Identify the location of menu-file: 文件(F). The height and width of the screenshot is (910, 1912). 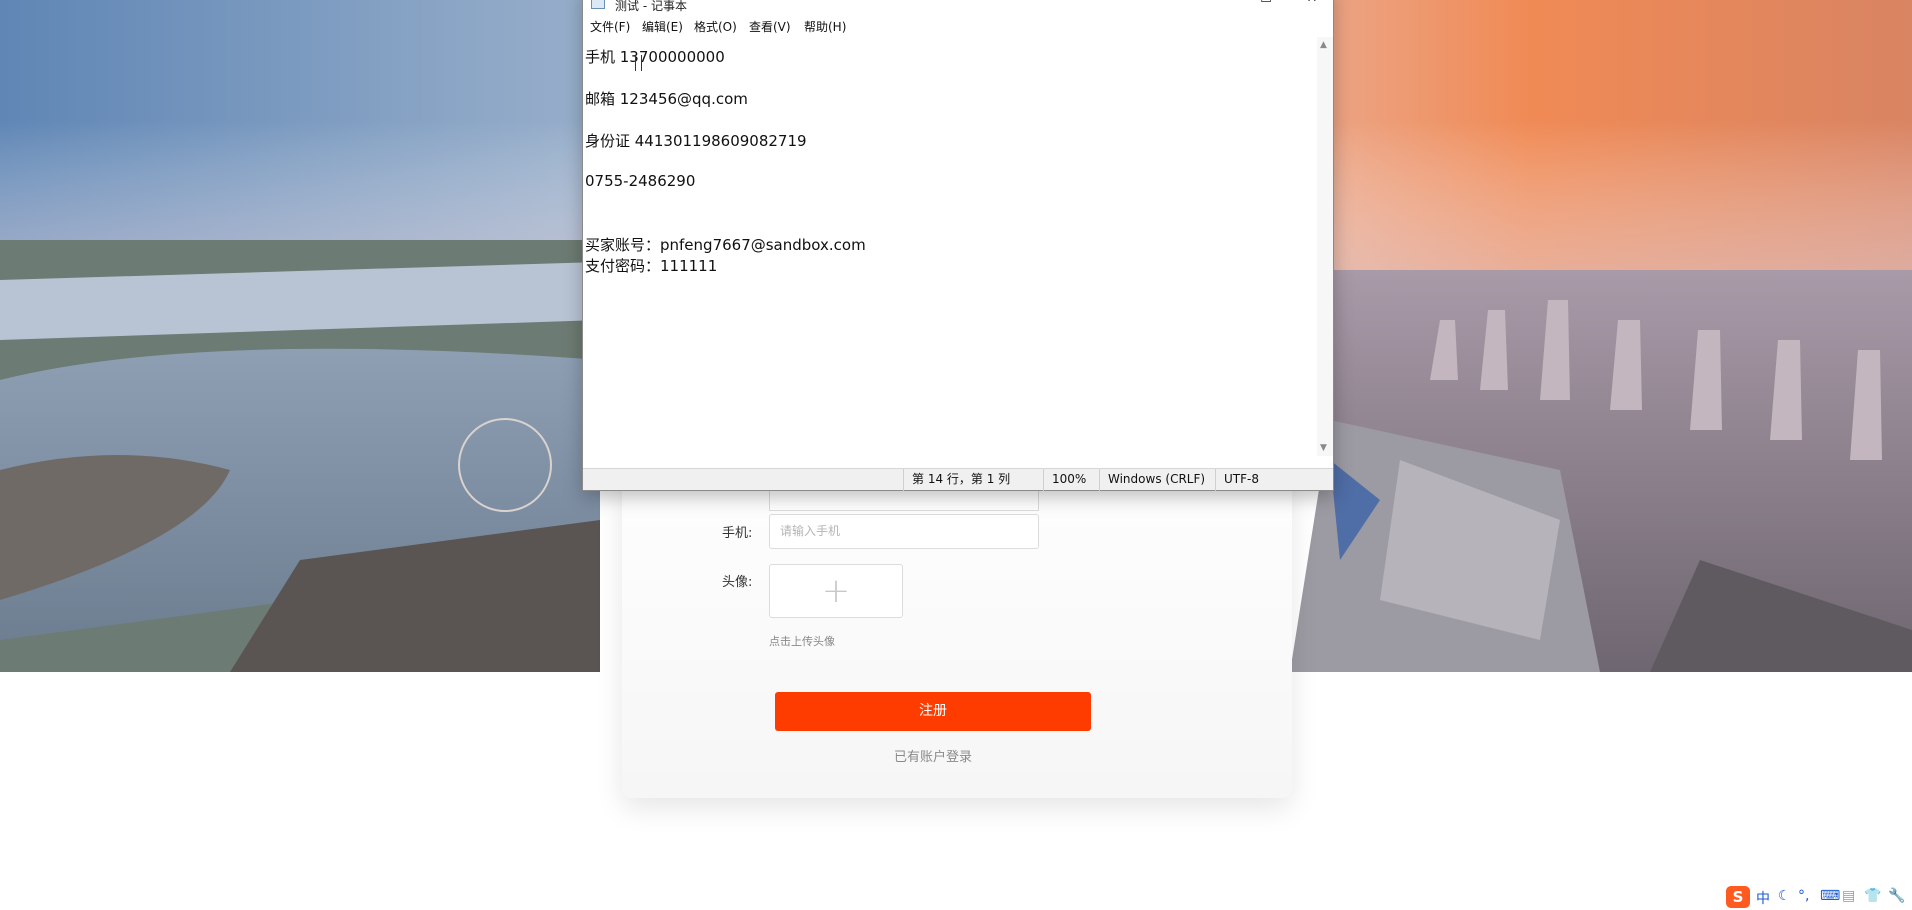
(610, 26).